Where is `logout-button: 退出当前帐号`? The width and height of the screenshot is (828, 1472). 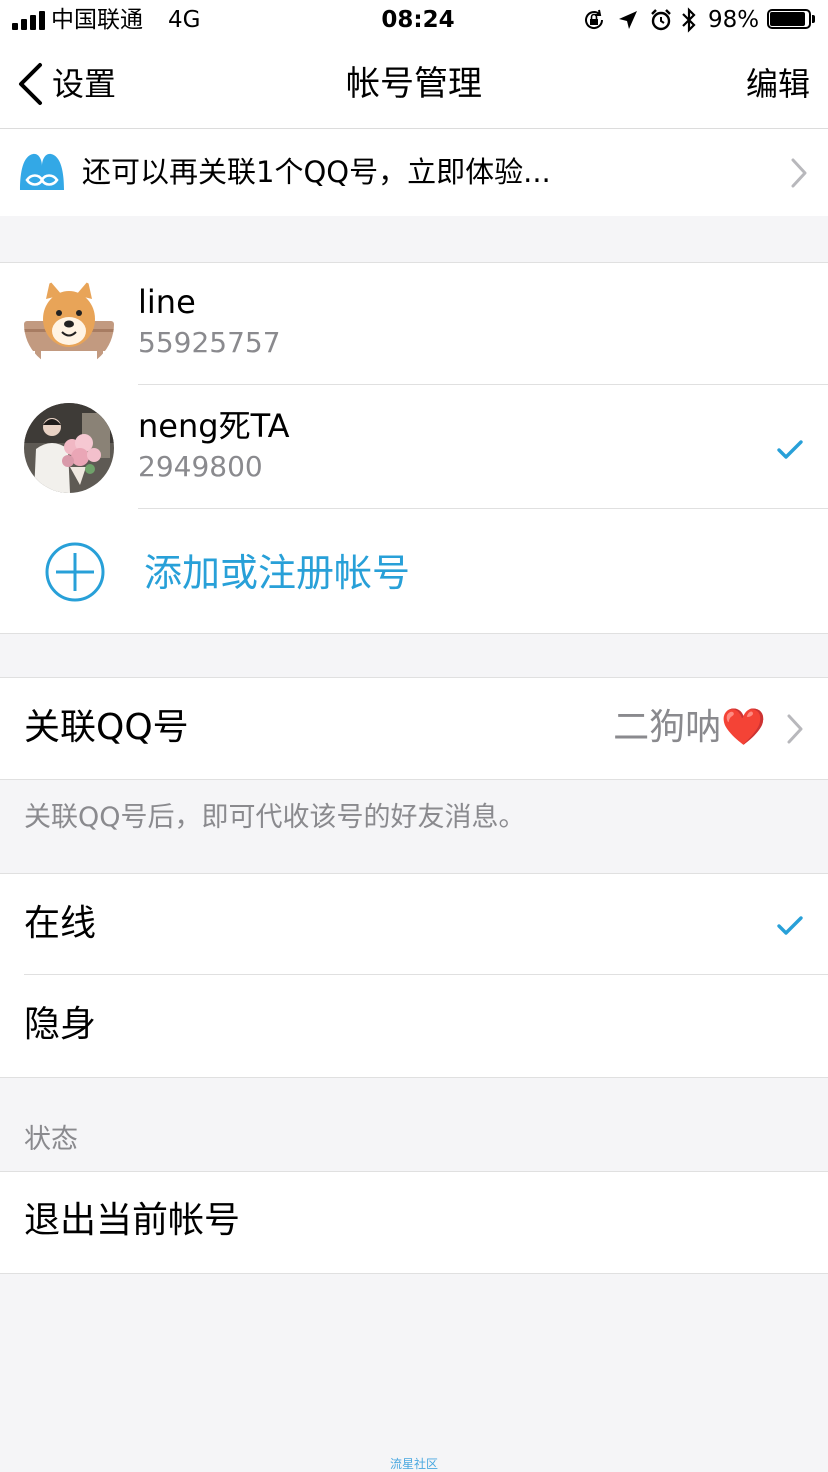 logout-button: 退出当前帐号 is located at coordinates (132, 1221).